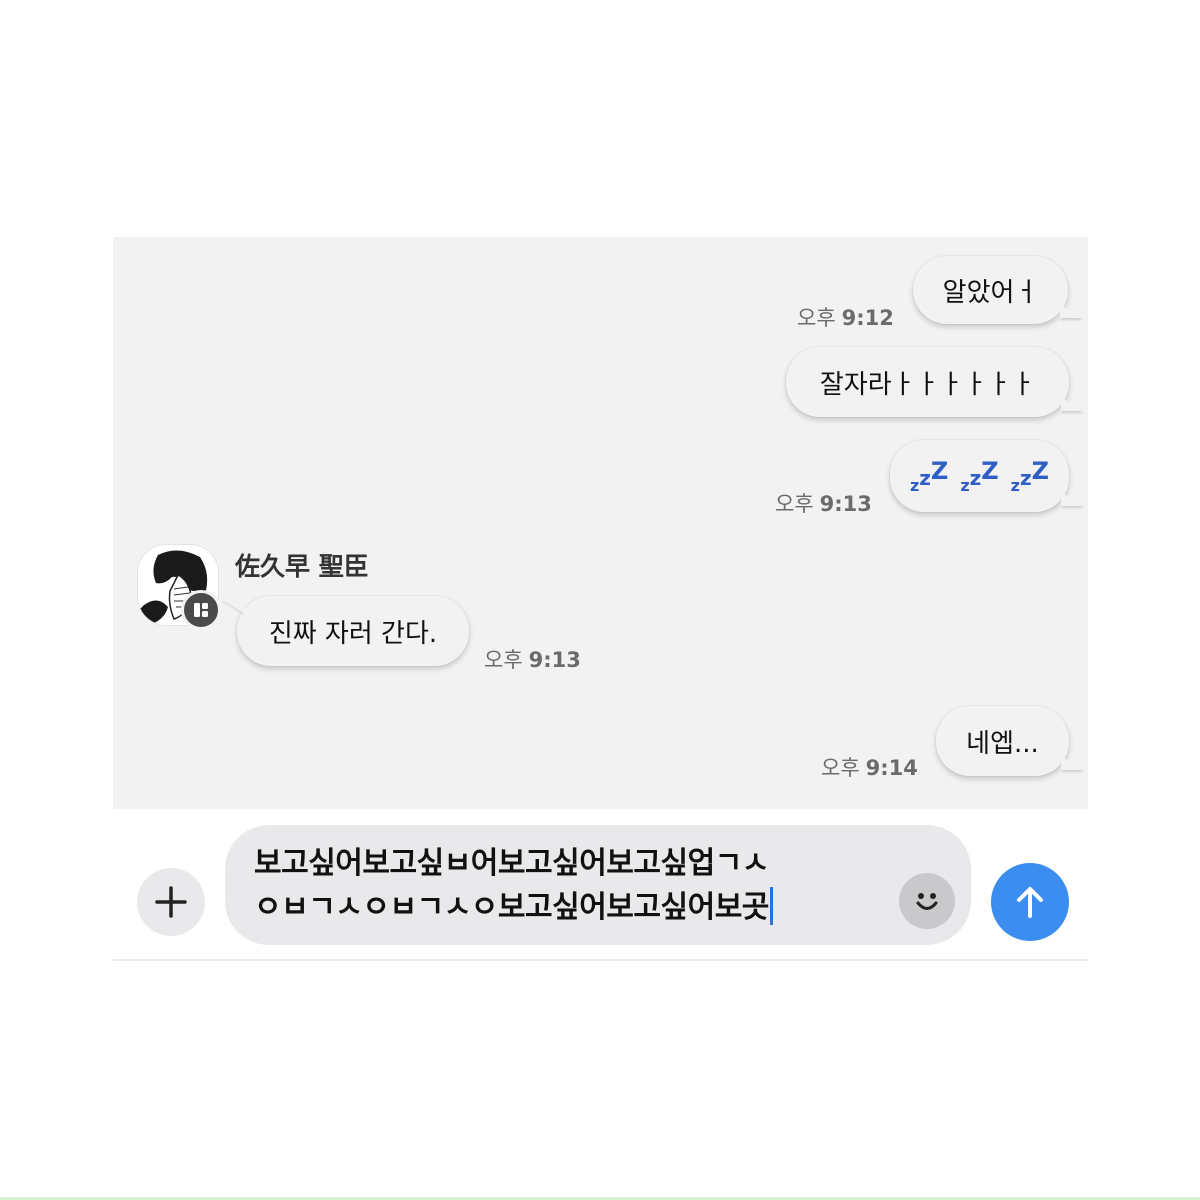  I want to click on smiley-icon, so click(927, 901).